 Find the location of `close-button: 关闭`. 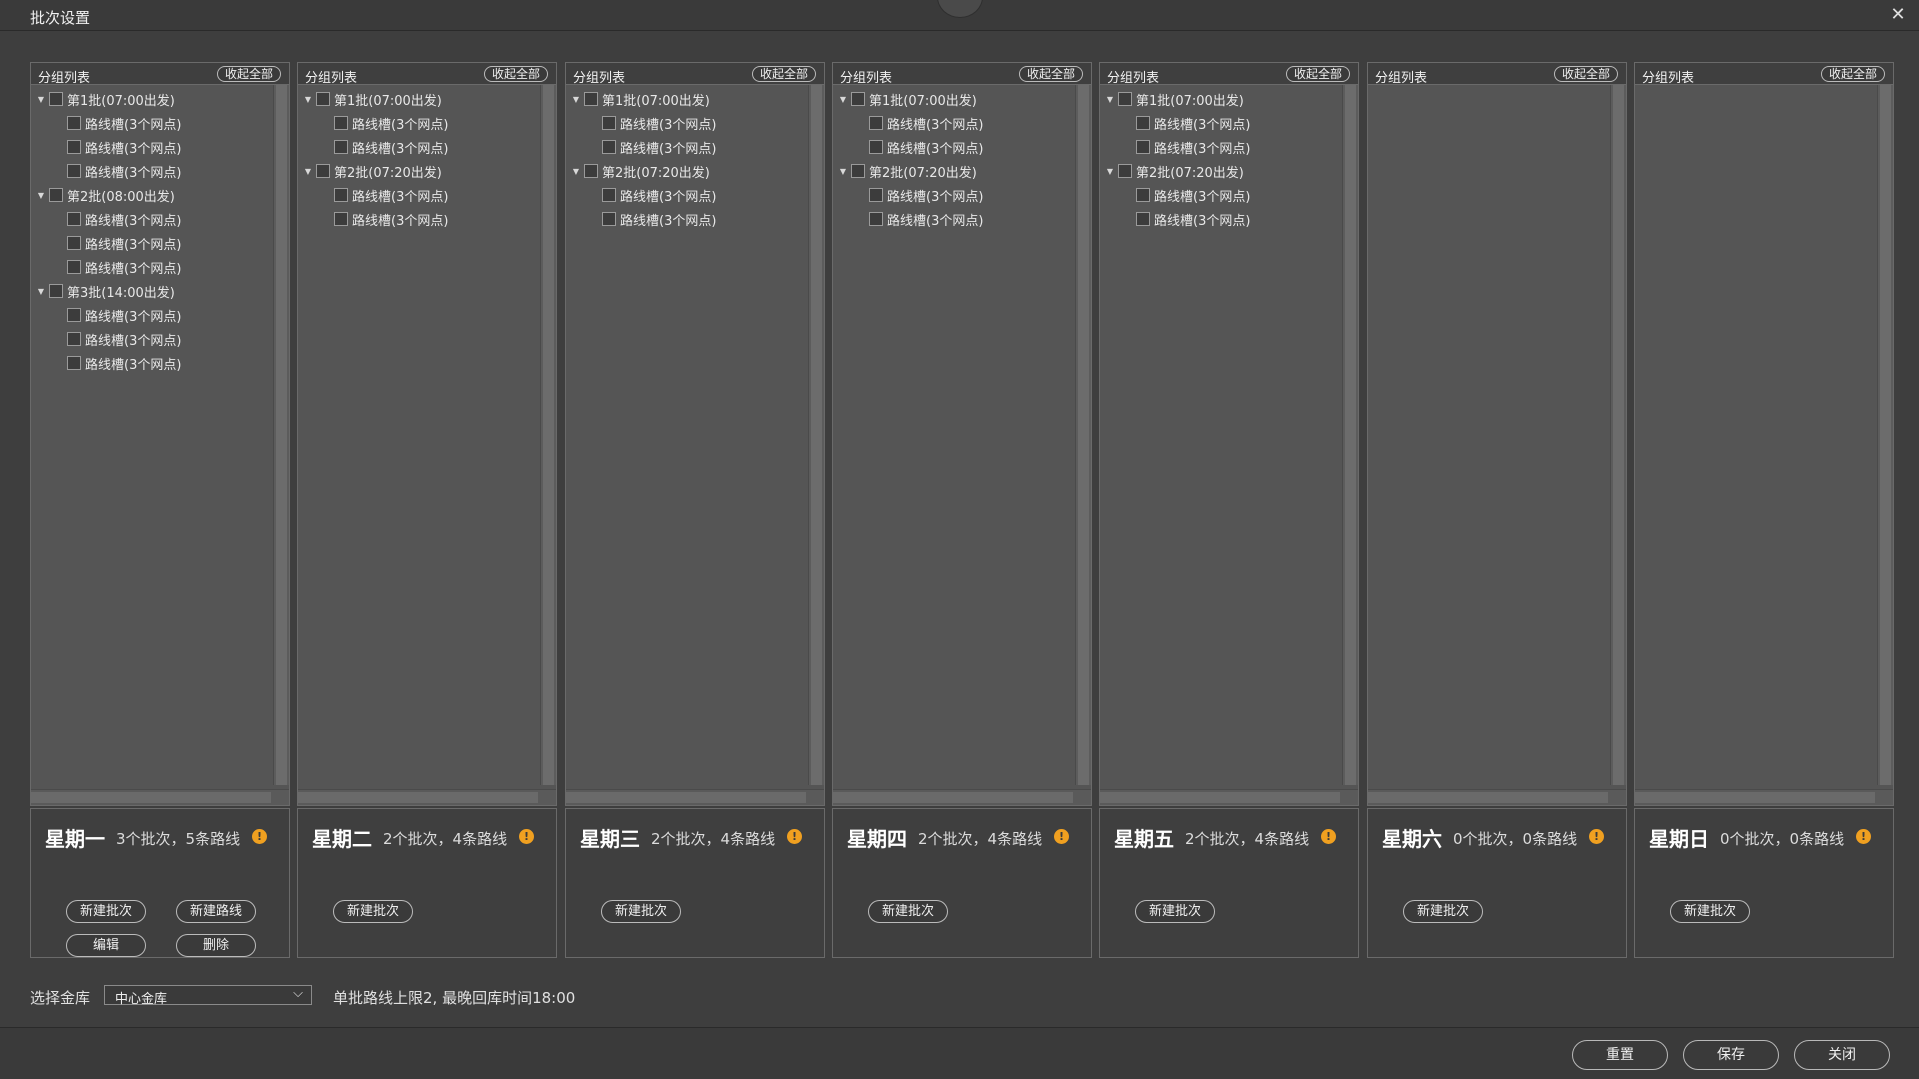

close-button: 关闭 is located at coordinates (1842, 1055).